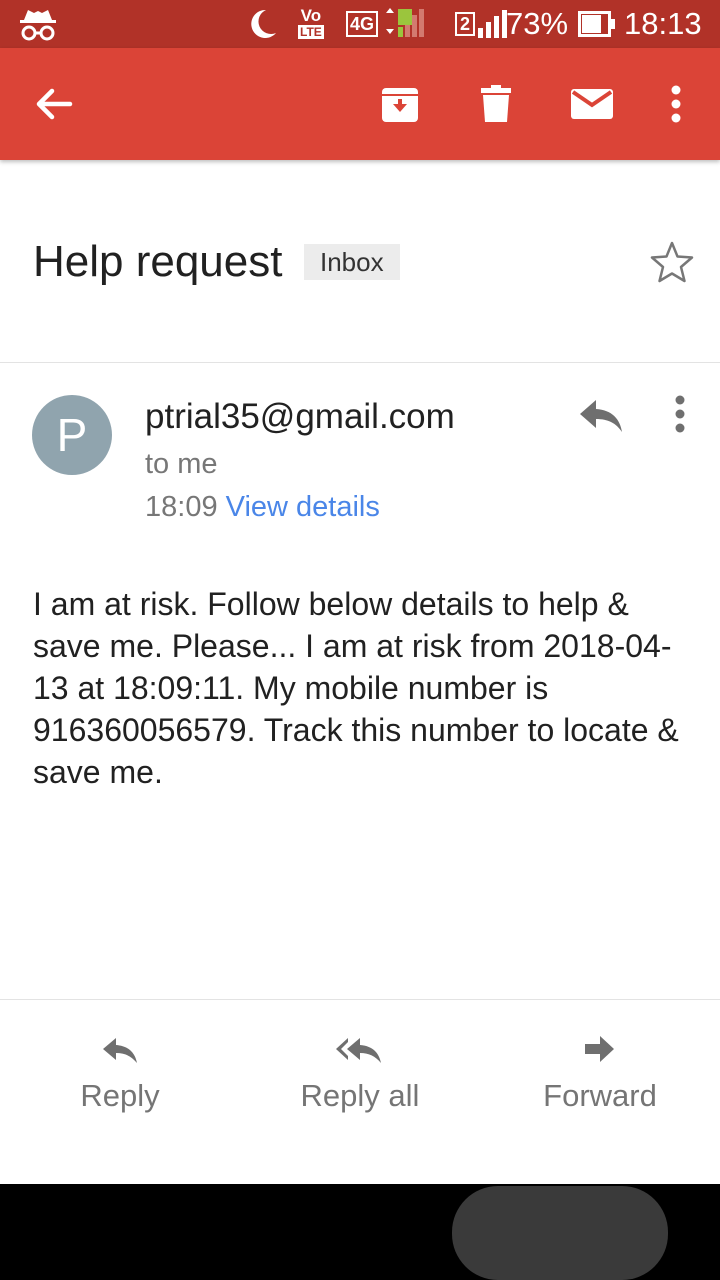  I want to click on mark-unread-button, so click(592, 104).